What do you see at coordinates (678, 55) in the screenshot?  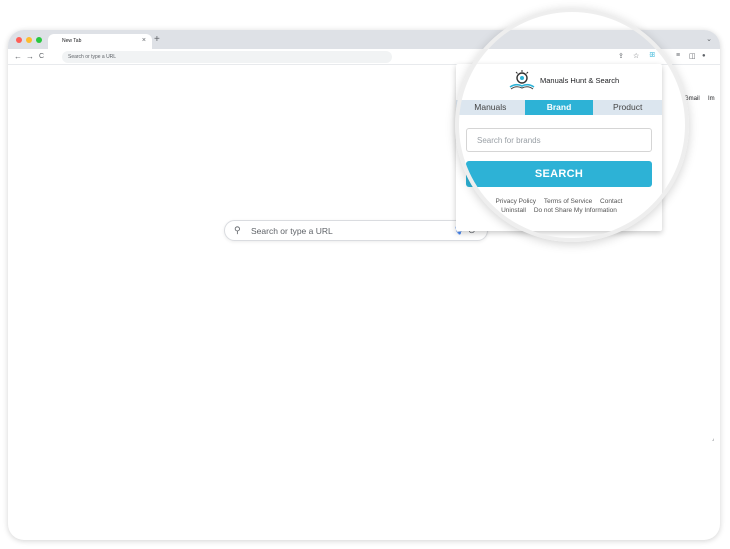 I see `media-icon: ≡` at bounding box center [678, 55].